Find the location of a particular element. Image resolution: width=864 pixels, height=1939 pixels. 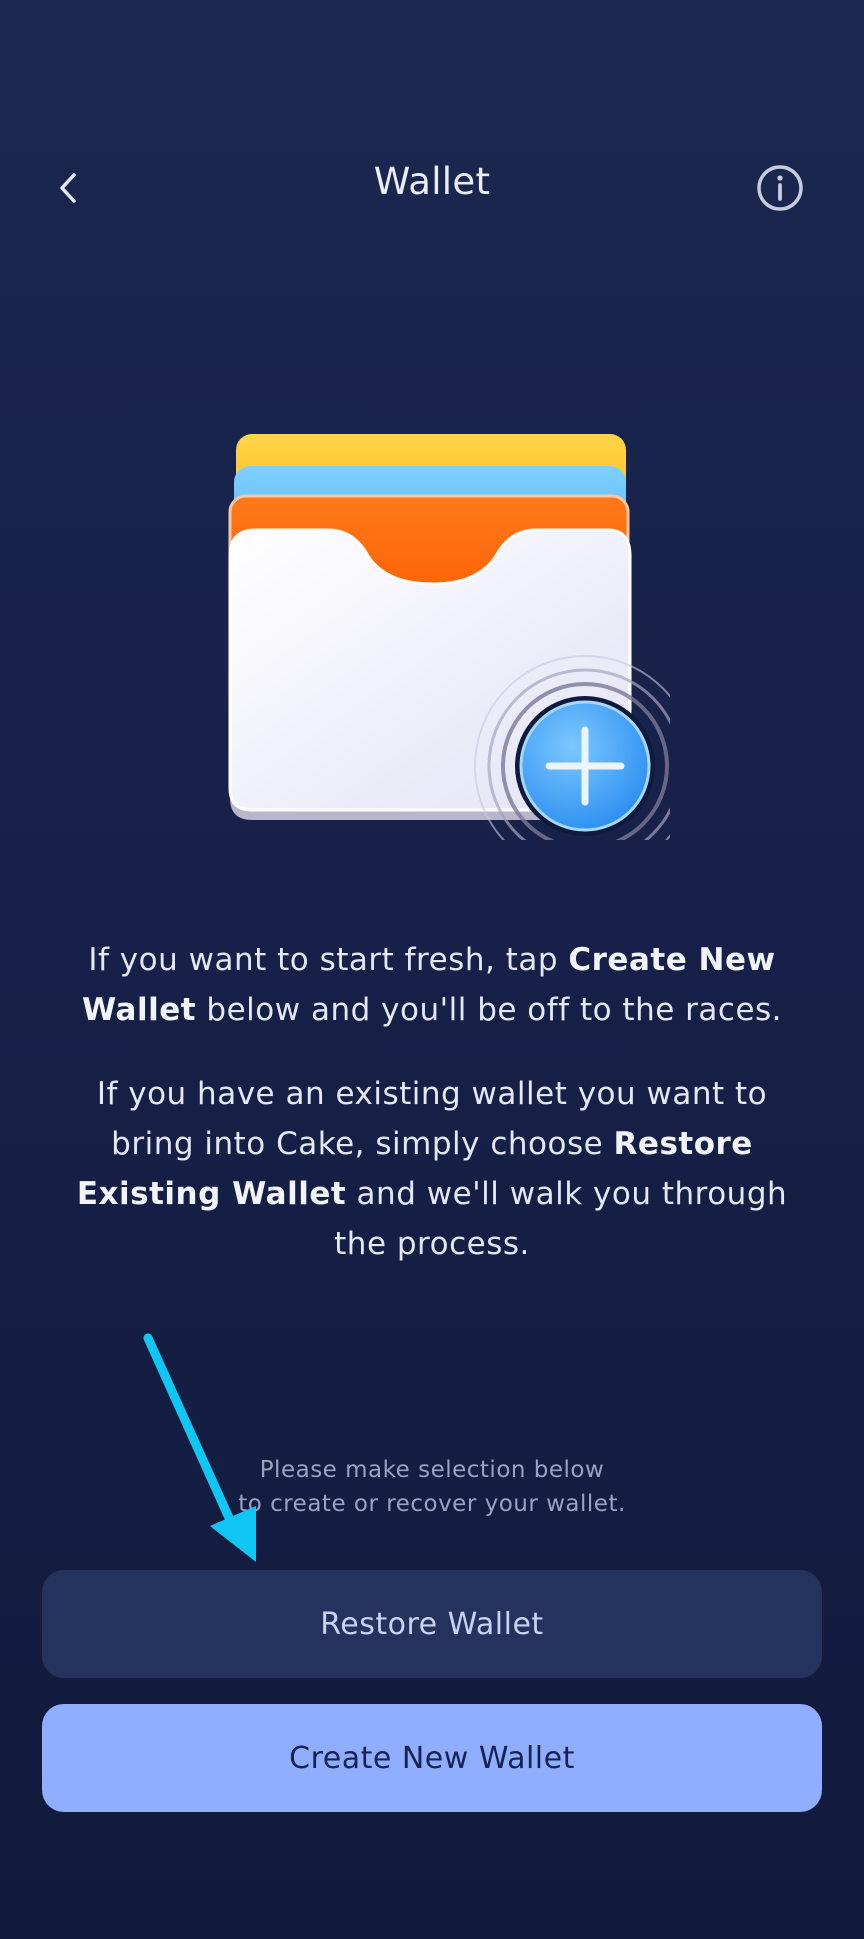

wallet-illustration is located at coordinates (458, 648).